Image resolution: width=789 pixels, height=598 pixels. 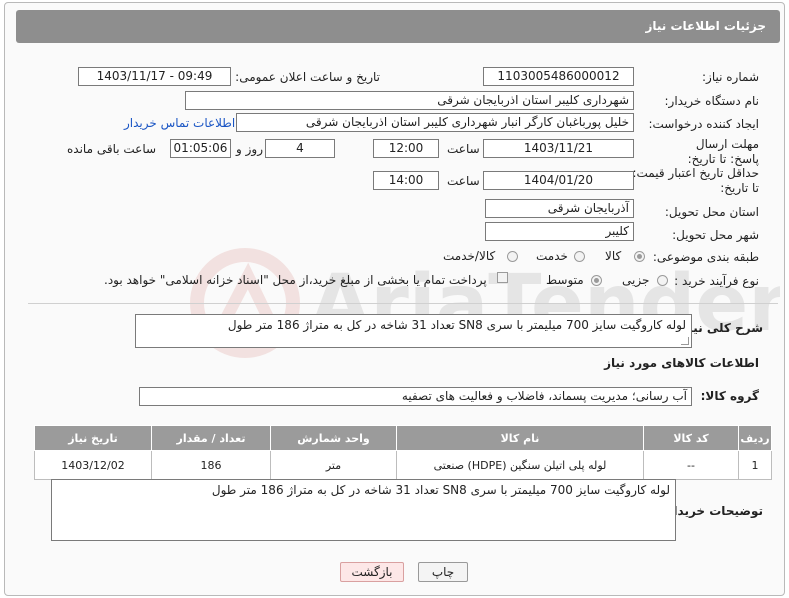 What do you see at coordinates (179, 123) in the screenshot?
I see `contact-buyer-link: اطلاعات تماس خریدار` at bounding box center [179, 123].